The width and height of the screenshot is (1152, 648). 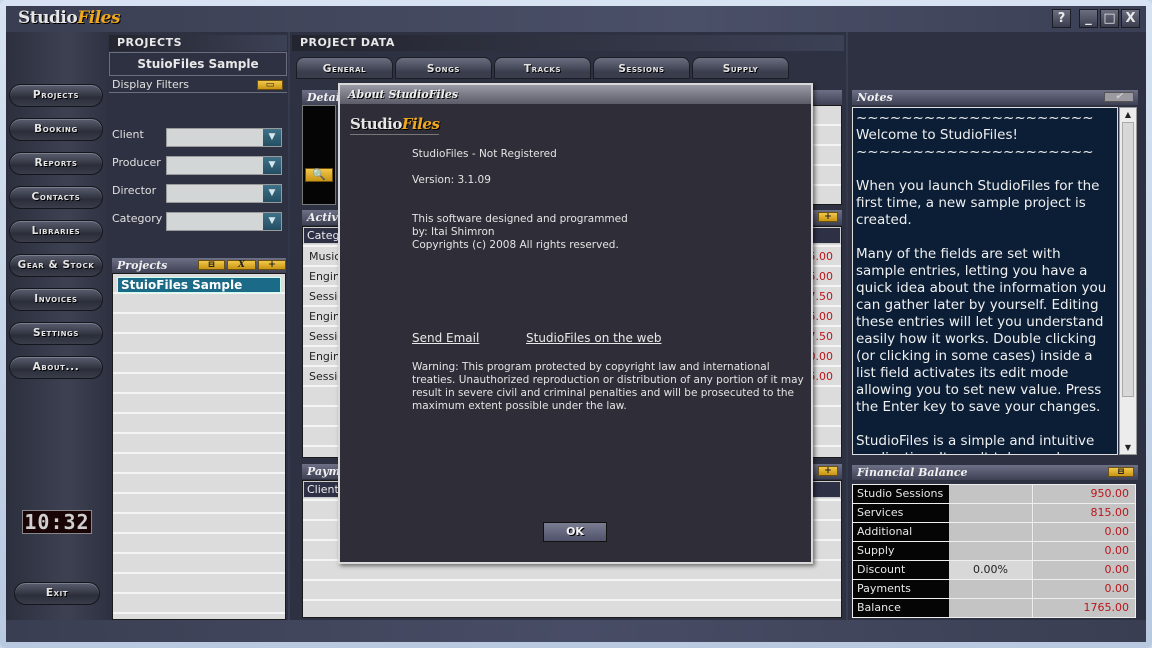 I want to click on add-payment-button: +, so click(x=828, y=471).